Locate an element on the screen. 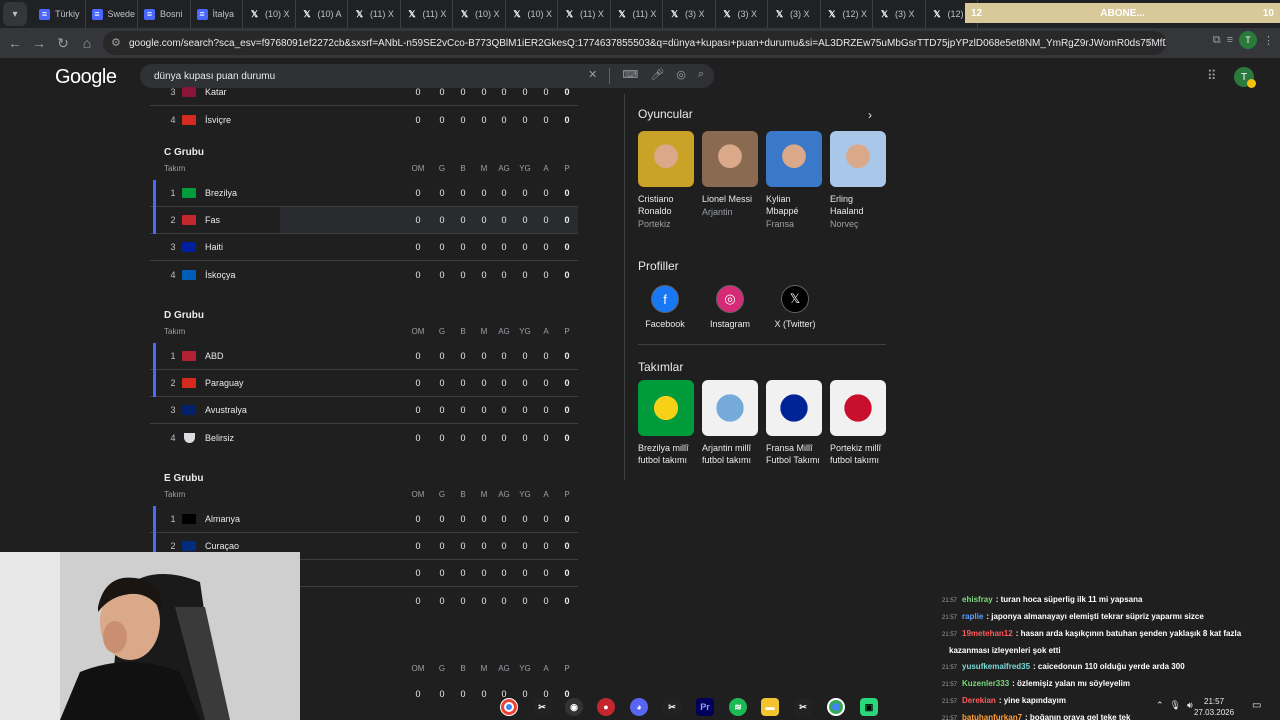  table-row: 3 Haiti 0 0 0 0 0 0 0 0 is located at coordinates (364, 247).